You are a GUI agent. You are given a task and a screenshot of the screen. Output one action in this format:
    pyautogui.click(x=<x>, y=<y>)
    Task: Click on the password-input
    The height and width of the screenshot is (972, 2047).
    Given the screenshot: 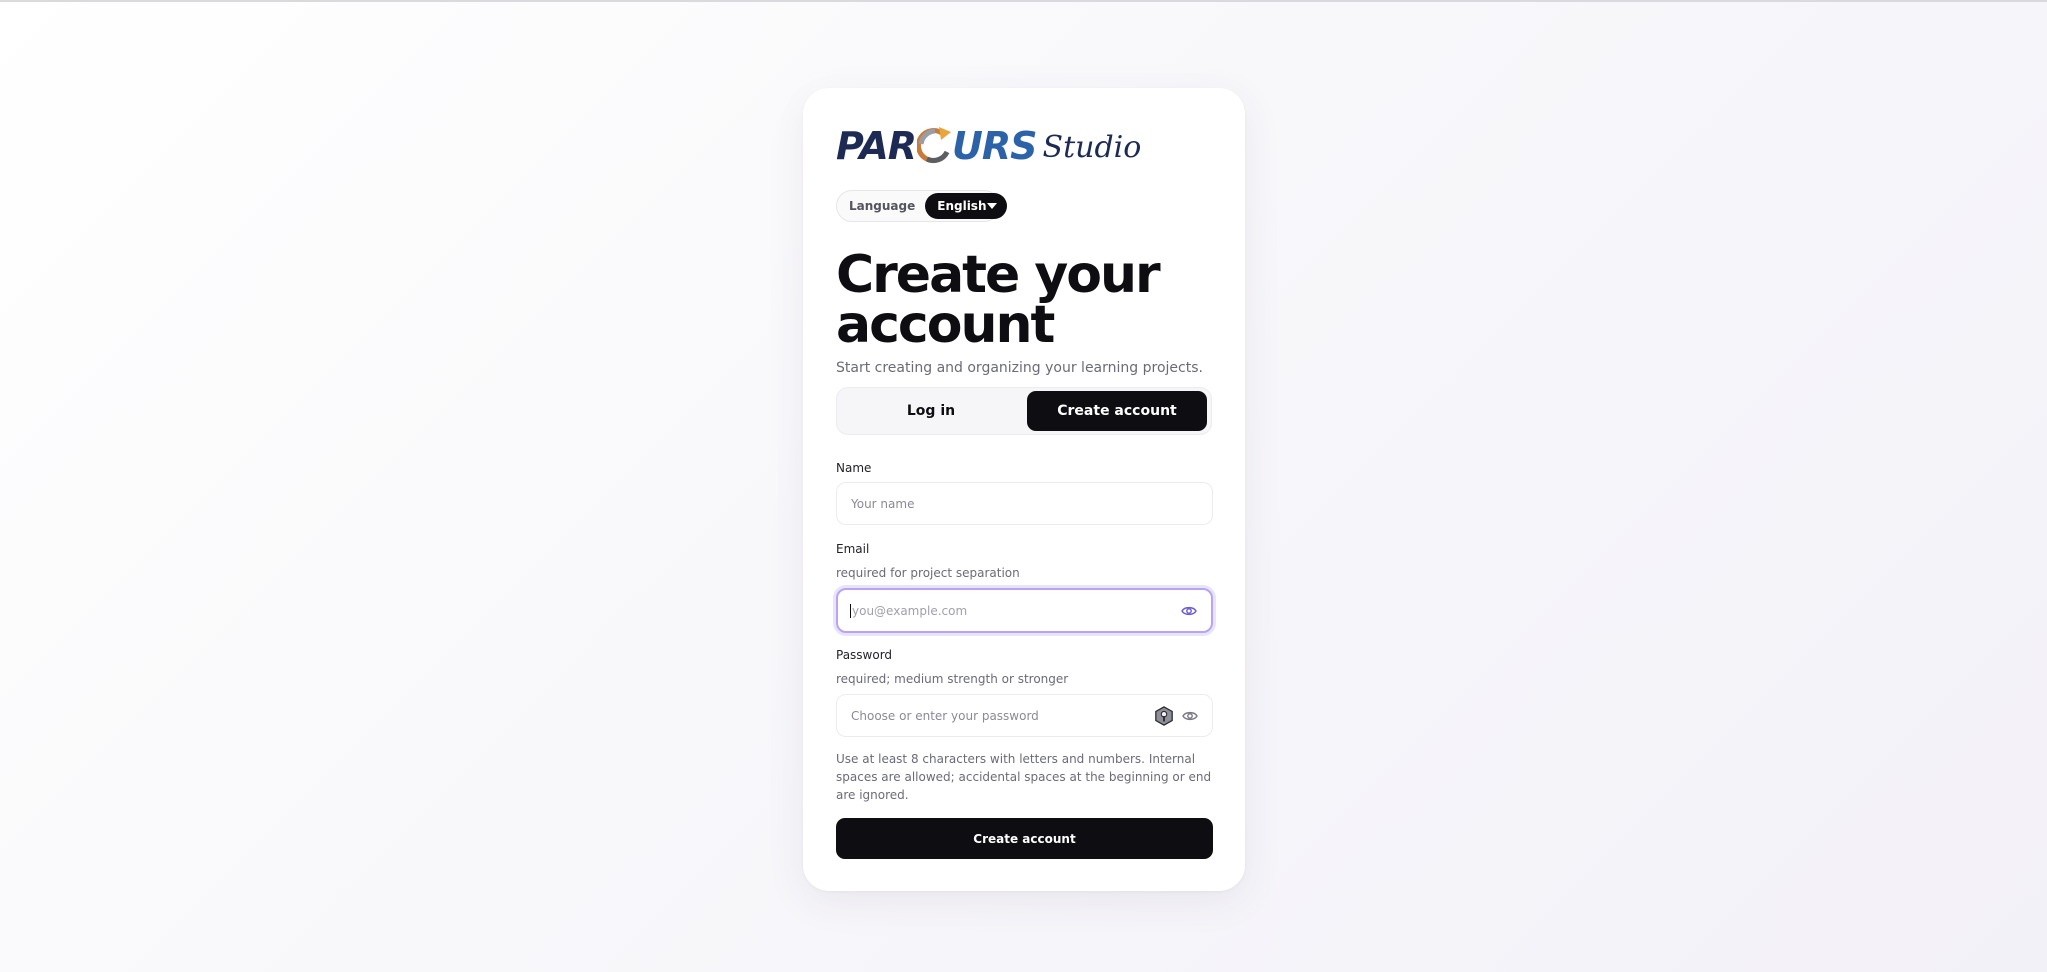 What is the action you would take?
    pyautogui.click(x=999, y=715)
    